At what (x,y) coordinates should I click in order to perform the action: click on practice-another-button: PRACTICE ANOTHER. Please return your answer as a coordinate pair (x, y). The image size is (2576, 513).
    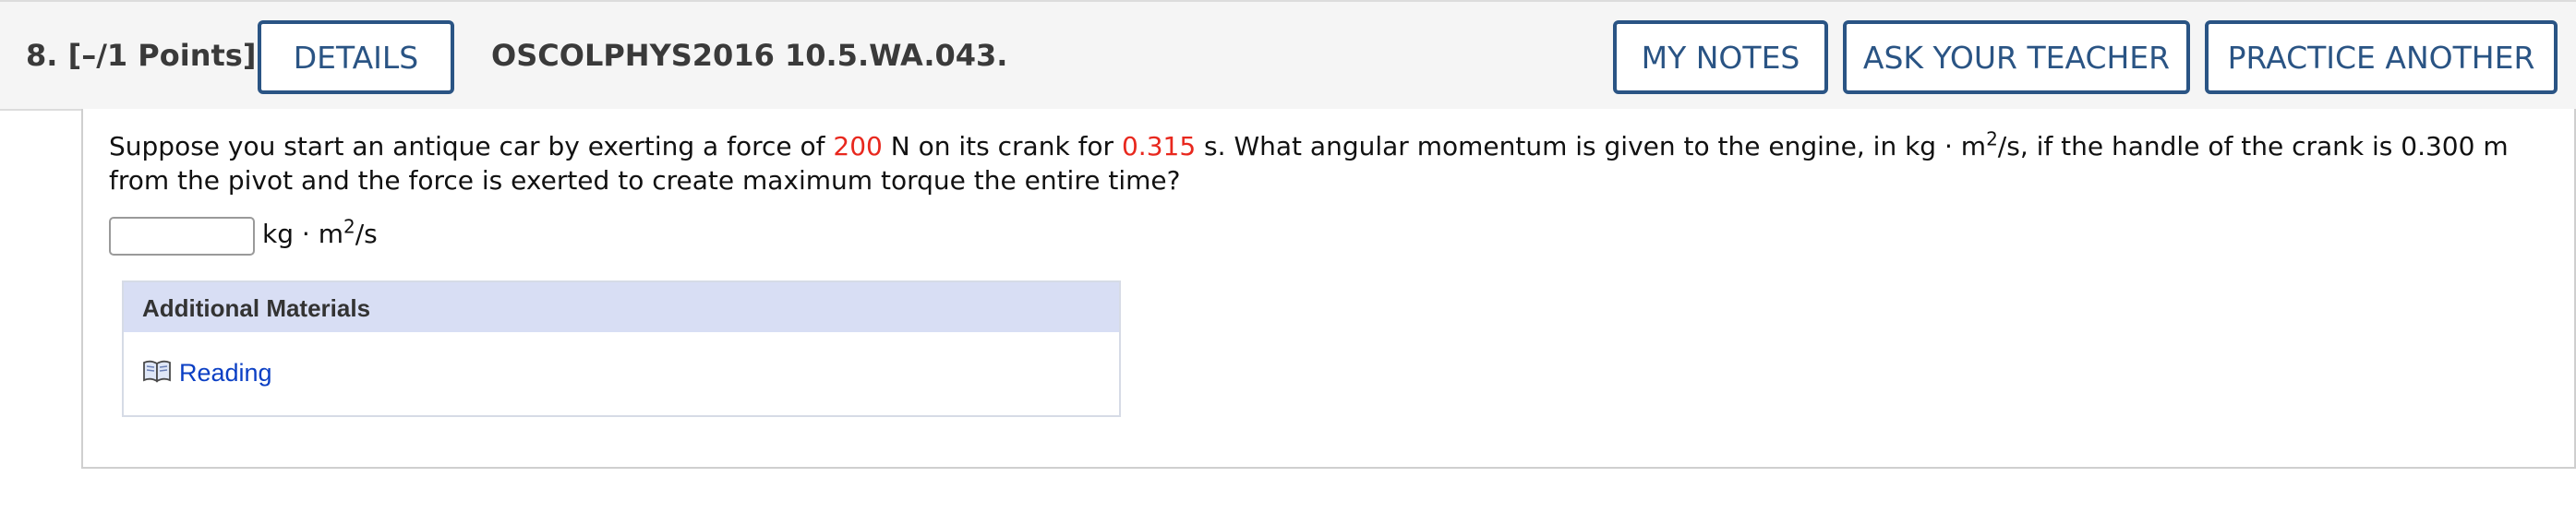
    Looking at the image, I should click on (2381, 57).